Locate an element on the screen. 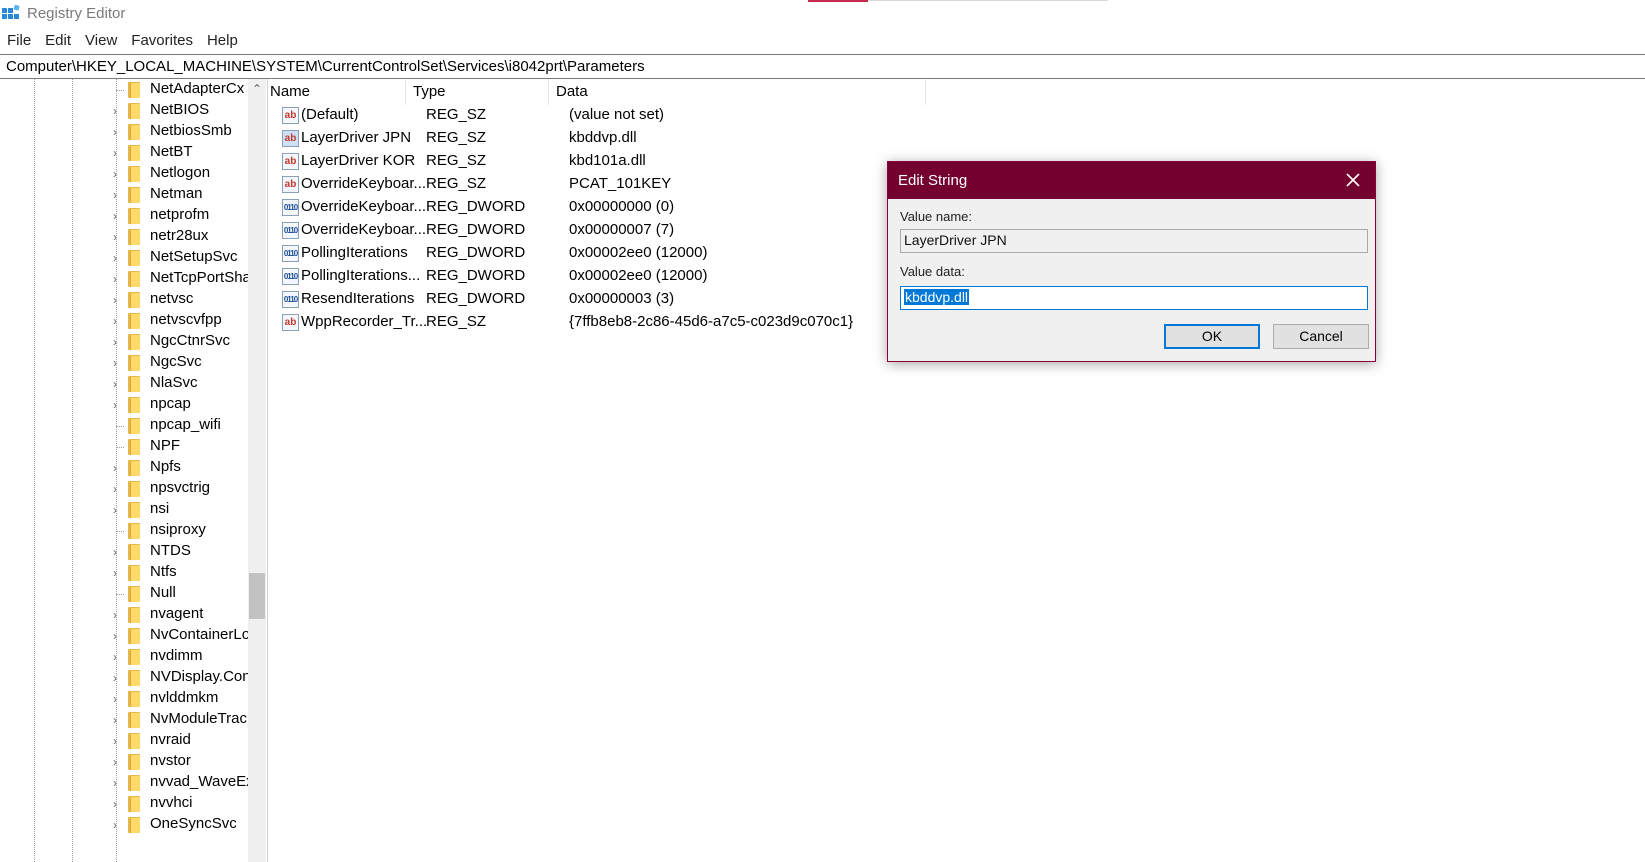 This screenshot has height=862, width=1645. cancel-button: Cancel is located at coordinates (1321, 336).